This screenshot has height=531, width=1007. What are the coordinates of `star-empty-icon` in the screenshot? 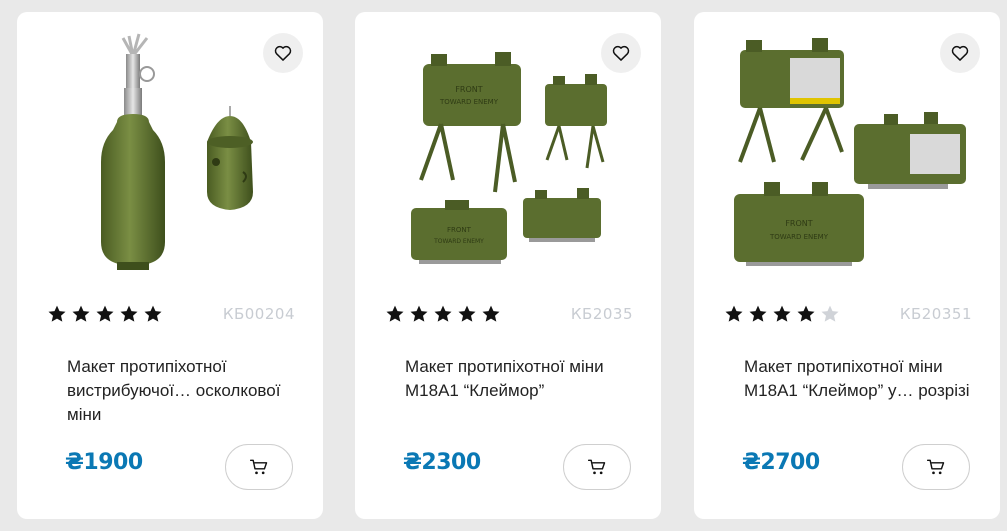 It's located at (830, 313).